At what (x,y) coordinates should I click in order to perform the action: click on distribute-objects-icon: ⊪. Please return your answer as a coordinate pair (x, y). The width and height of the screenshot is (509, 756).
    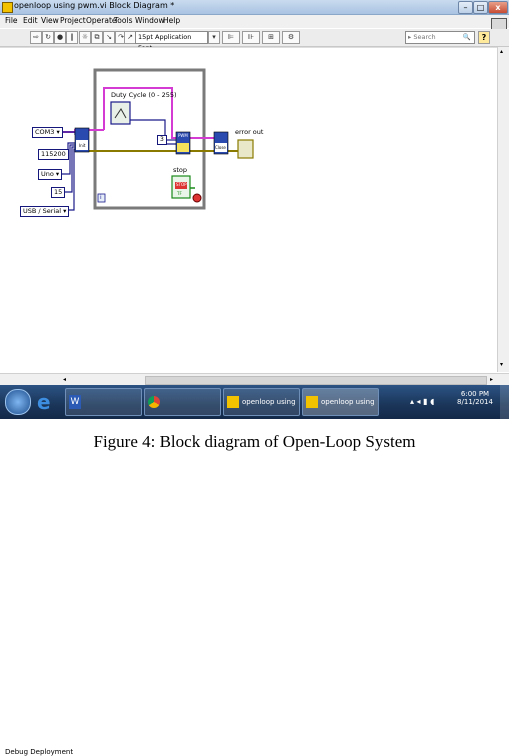
    Looking at the image, I should click on (251, 37).